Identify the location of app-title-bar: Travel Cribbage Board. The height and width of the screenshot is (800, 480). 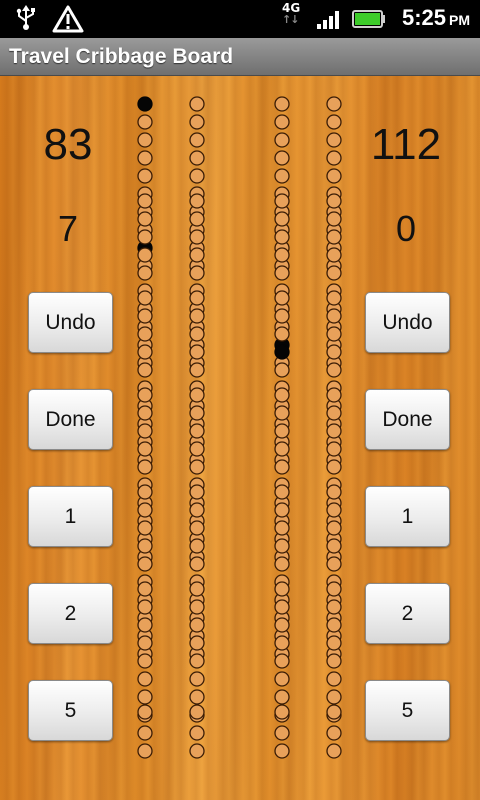
(240, 57).